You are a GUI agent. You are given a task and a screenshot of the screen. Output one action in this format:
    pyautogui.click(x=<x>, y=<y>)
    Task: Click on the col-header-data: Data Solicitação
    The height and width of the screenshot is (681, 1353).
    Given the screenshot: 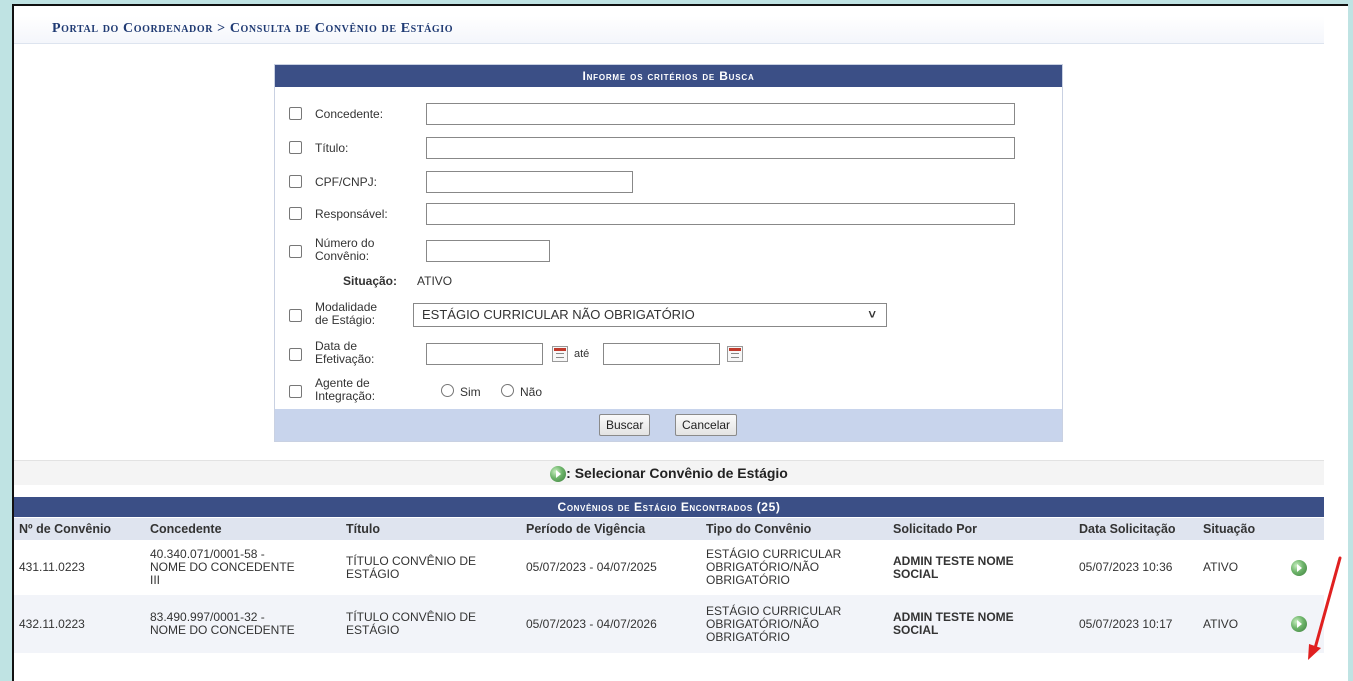 What is the action you would take?
    pyautogui.click(x=1136, y=529)
    